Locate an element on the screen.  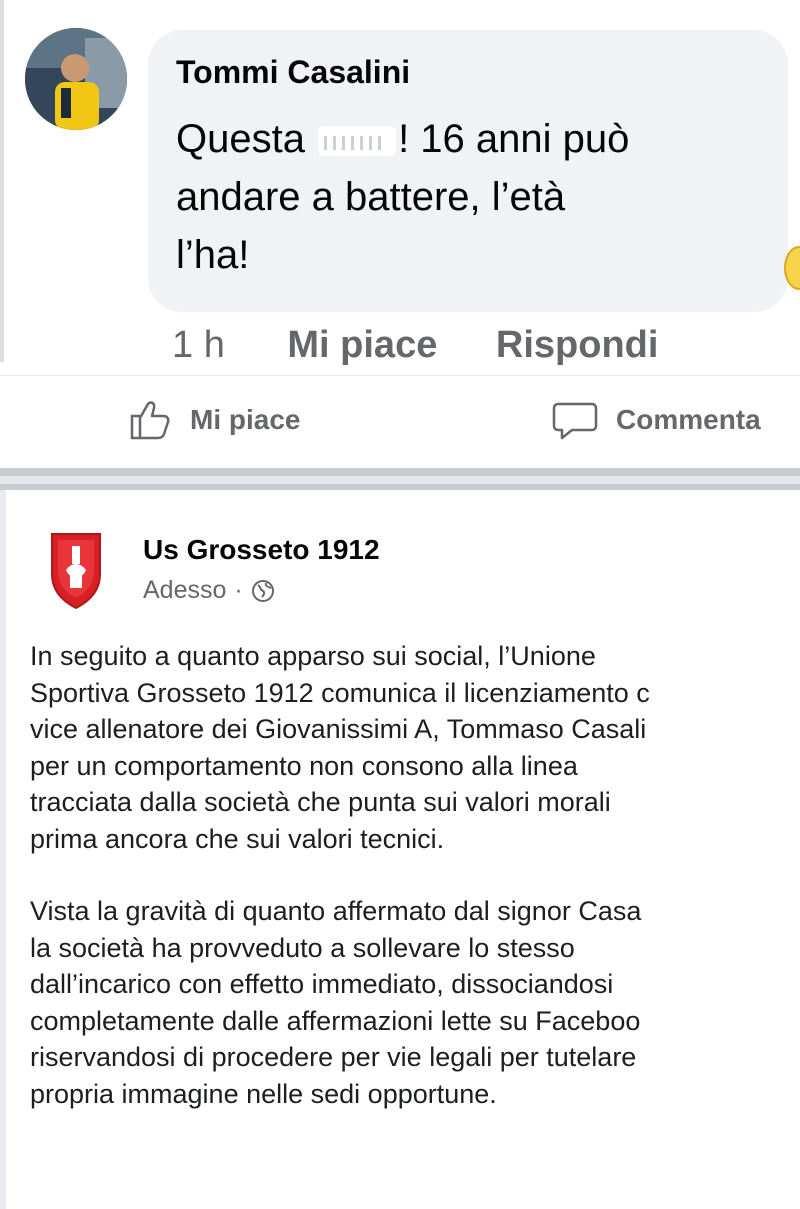
comment-bubble-icon is located at coordinates (575, 421).